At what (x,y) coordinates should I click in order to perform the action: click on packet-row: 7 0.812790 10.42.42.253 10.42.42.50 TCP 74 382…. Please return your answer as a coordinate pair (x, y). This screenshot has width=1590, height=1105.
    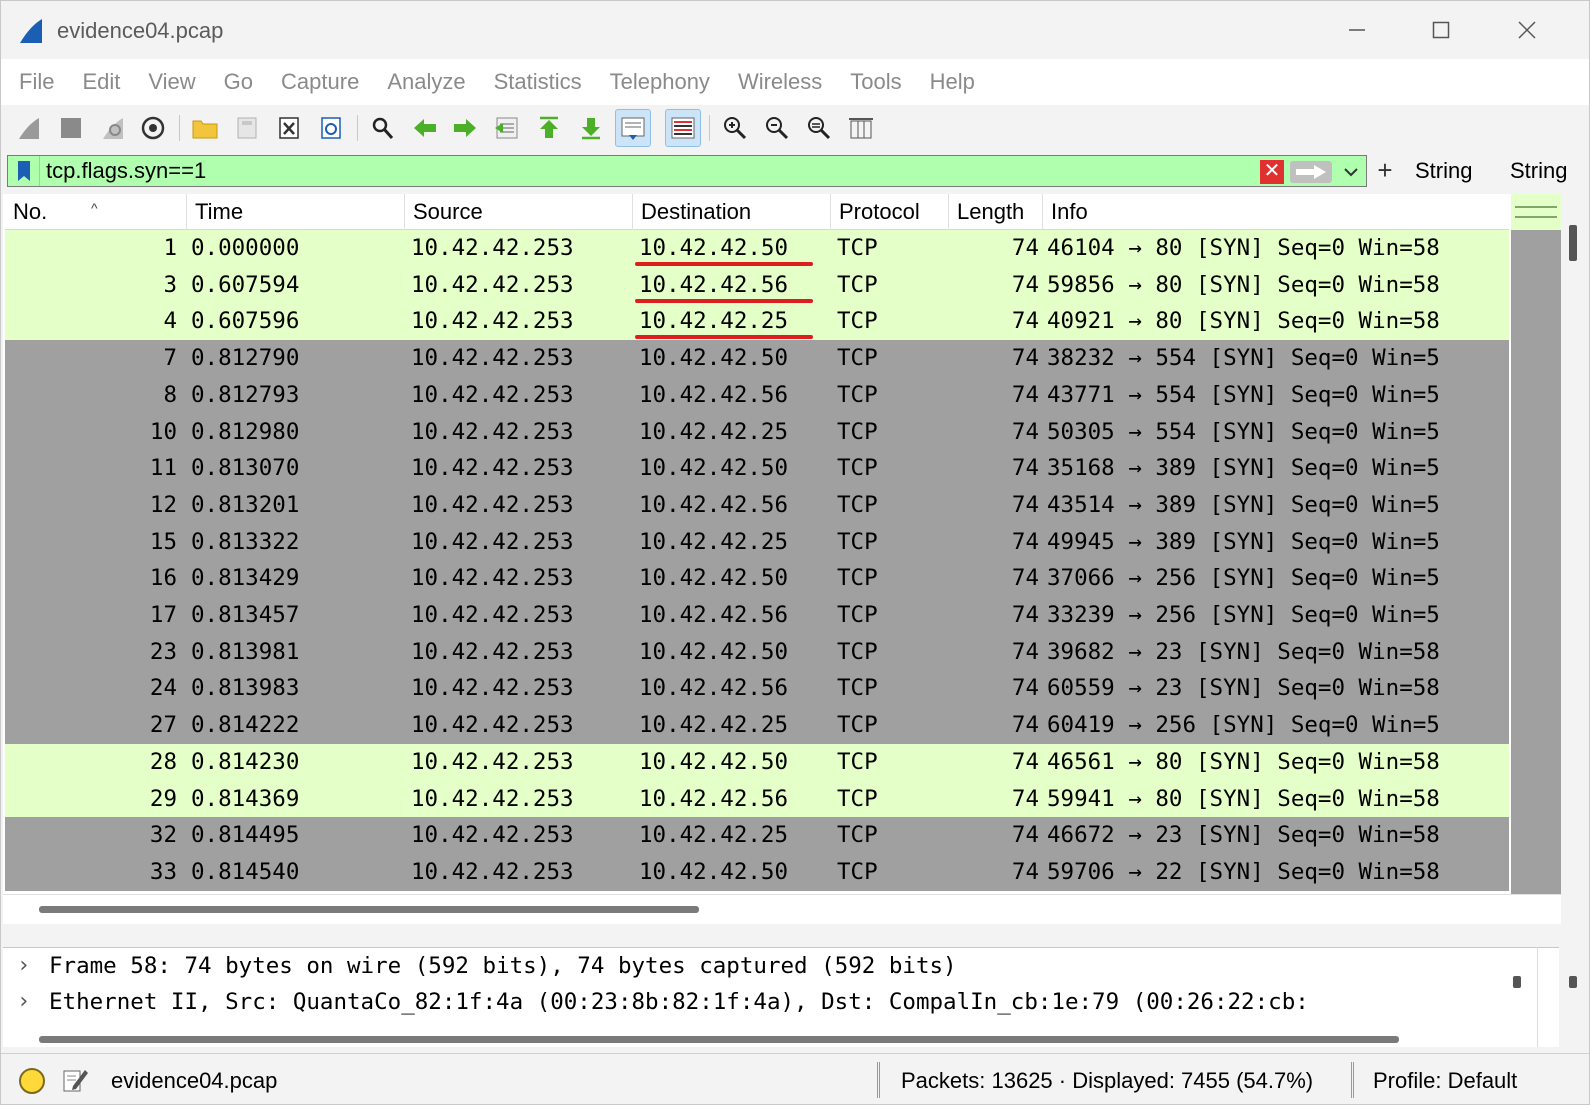
    Looking at the image, I should click on (757, 359).